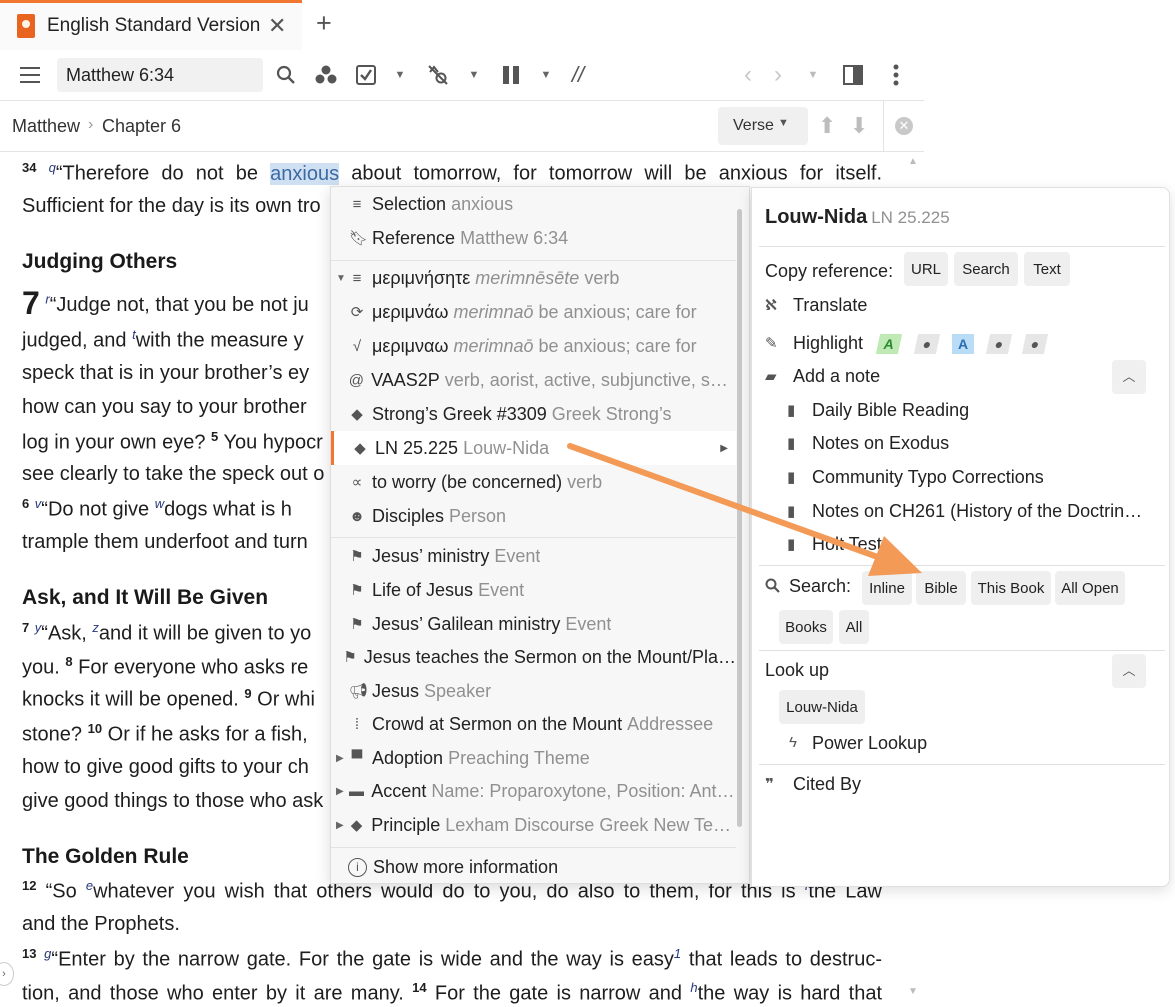 Image resolution: width=1175 pixels, height=1007 pixels. Describe the element at coordinates (771, 305) in the screenshot. I see `translate-icon: ℵ` at that location.